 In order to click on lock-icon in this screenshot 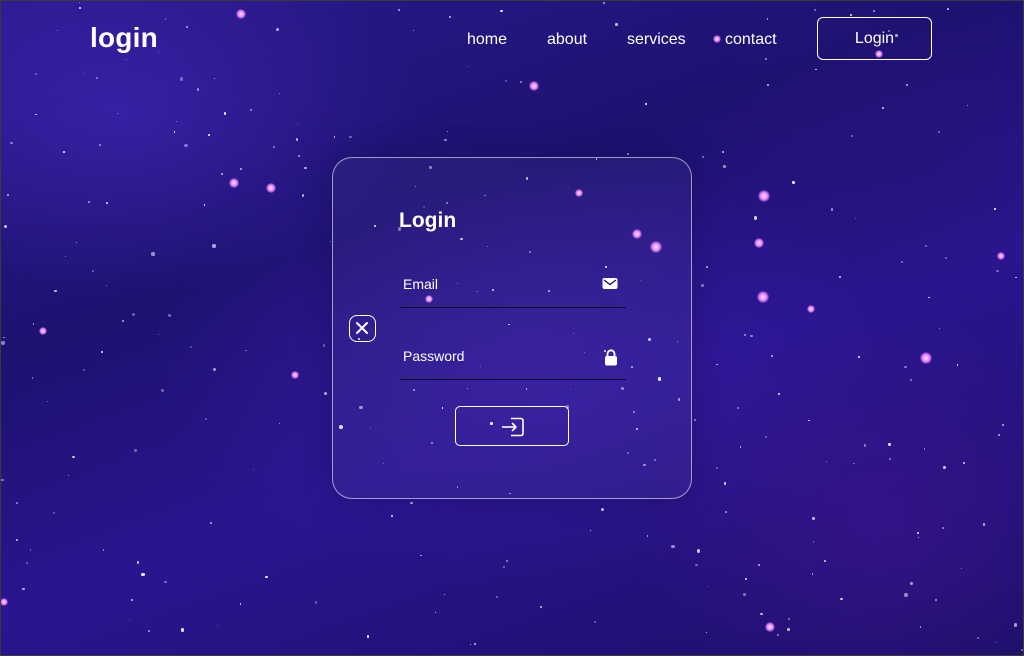, I will do `click(611, 357)`.